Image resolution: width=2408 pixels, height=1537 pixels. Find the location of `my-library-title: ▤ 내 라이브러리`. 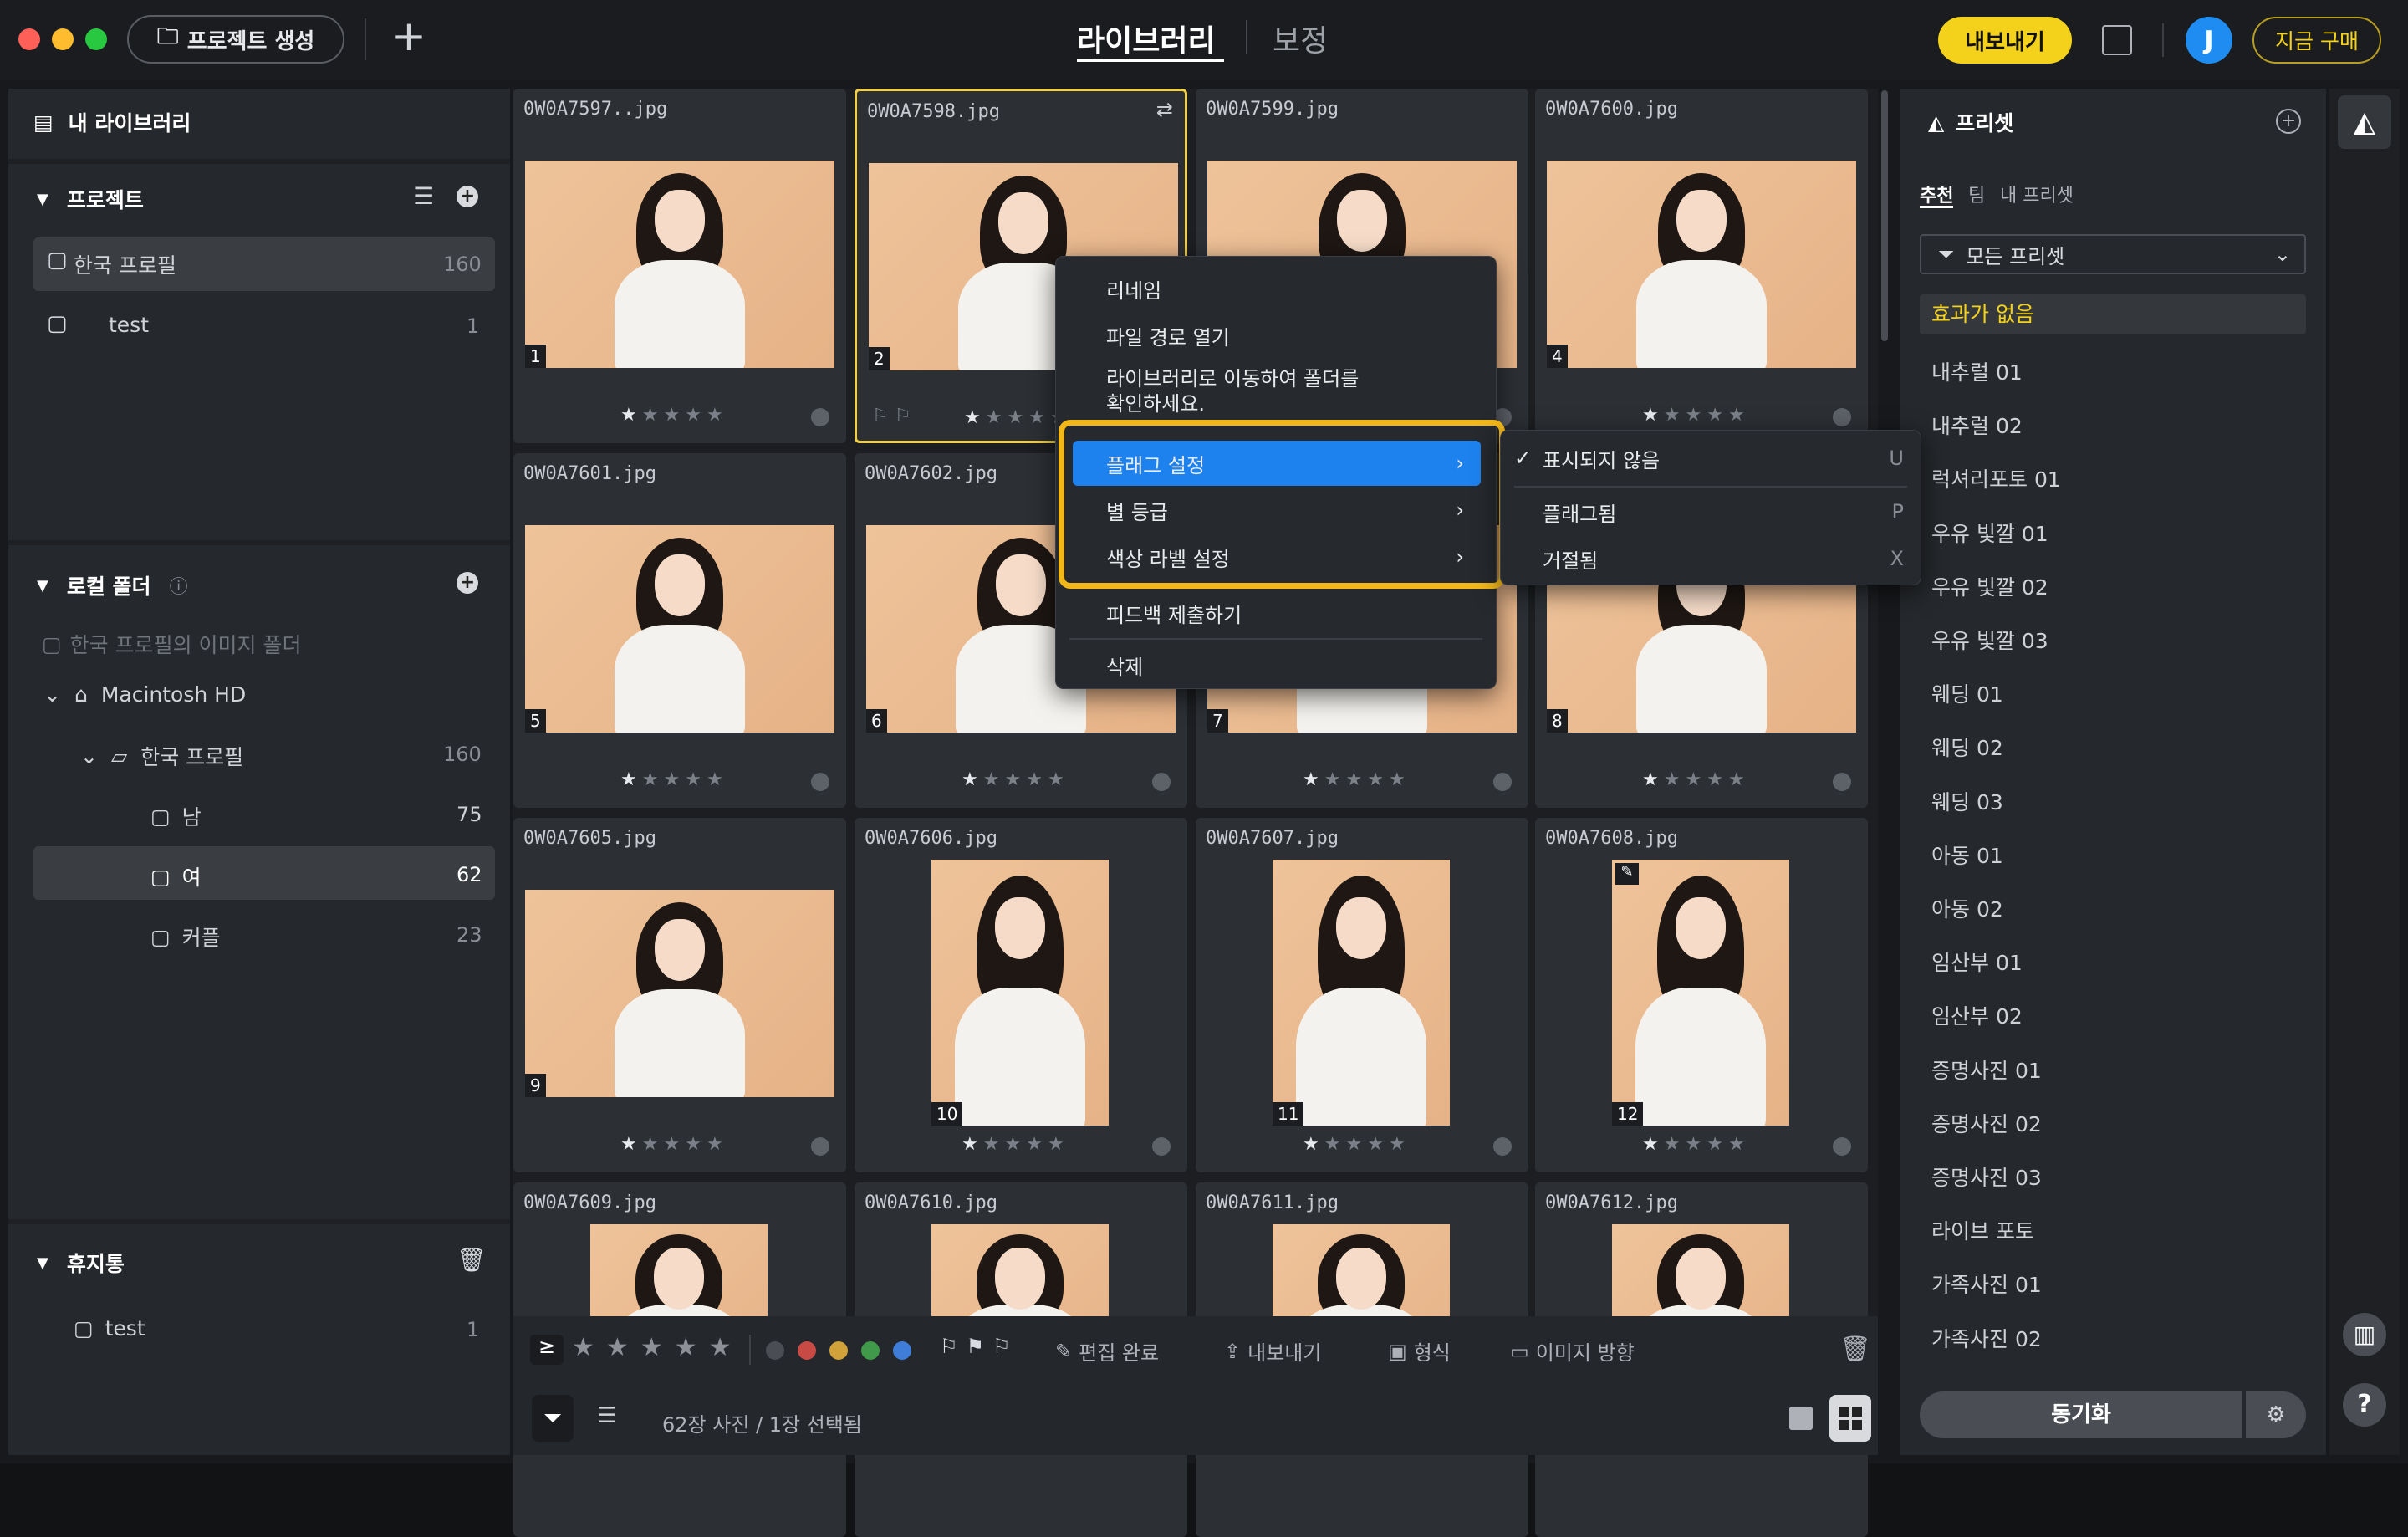

my-library-title: ▤ 내 라이브러리 is located at coordinates (112, 122).